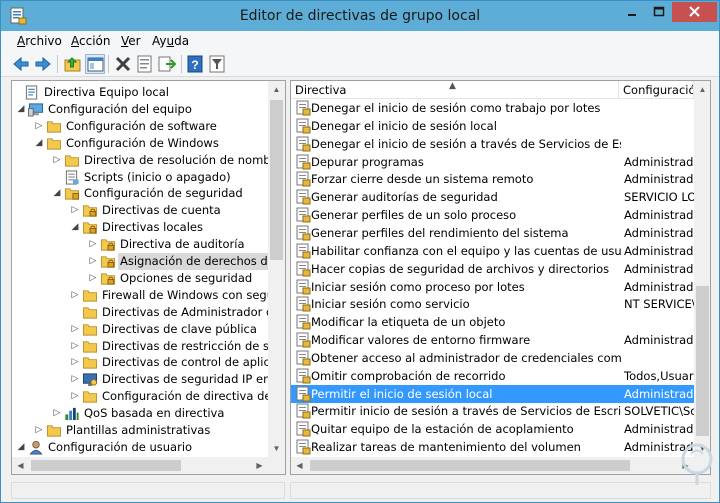 This screenshot has width=720, height=503. Describe the element at coordinates (21, 64) in the screenshot. I see `back-button` at that location.